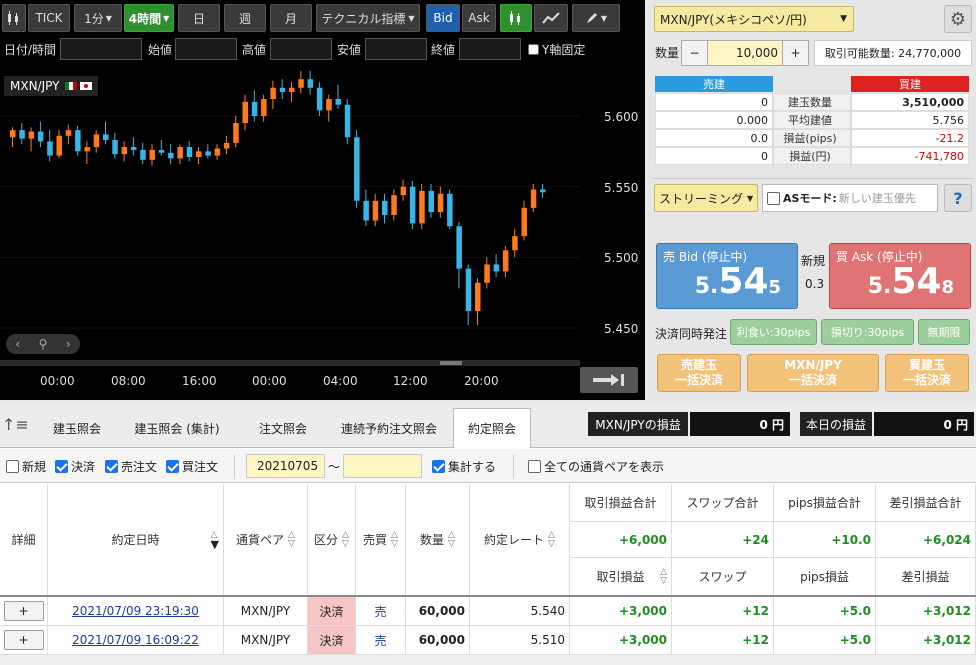 The width and height of the screenshot is (976, 665). What do you see at coordinates (17, 344) in the screenshot?
I see `scroll-left-icon: ‹` at bounding box center [17, 344].